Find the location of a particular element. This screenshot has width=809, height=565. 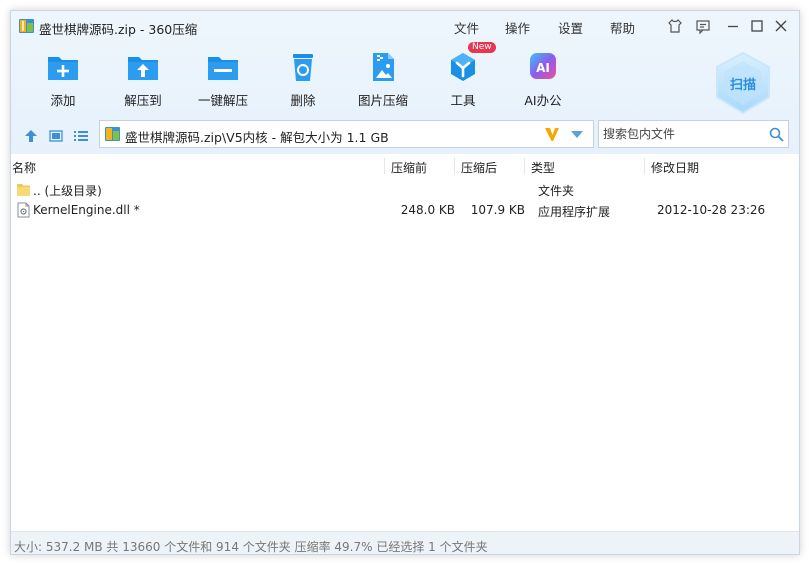

window-title: 盛世棋牌源码.zip - 360压缩 is located at coordinates (118, 29).